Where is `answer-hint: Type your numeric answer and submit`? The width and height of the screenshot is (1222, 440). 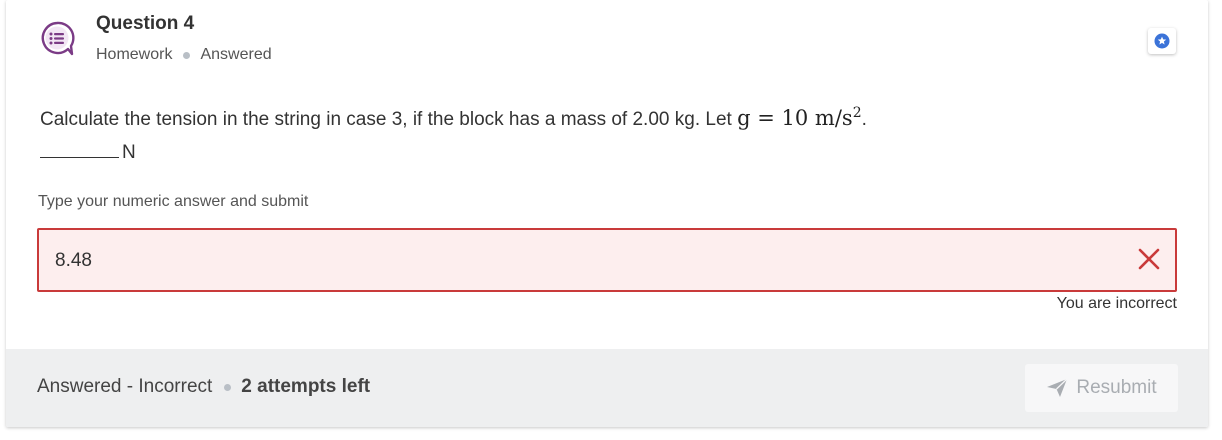
answer-hint: Type your numeric answer and submit is located at coordinates (173, 201).